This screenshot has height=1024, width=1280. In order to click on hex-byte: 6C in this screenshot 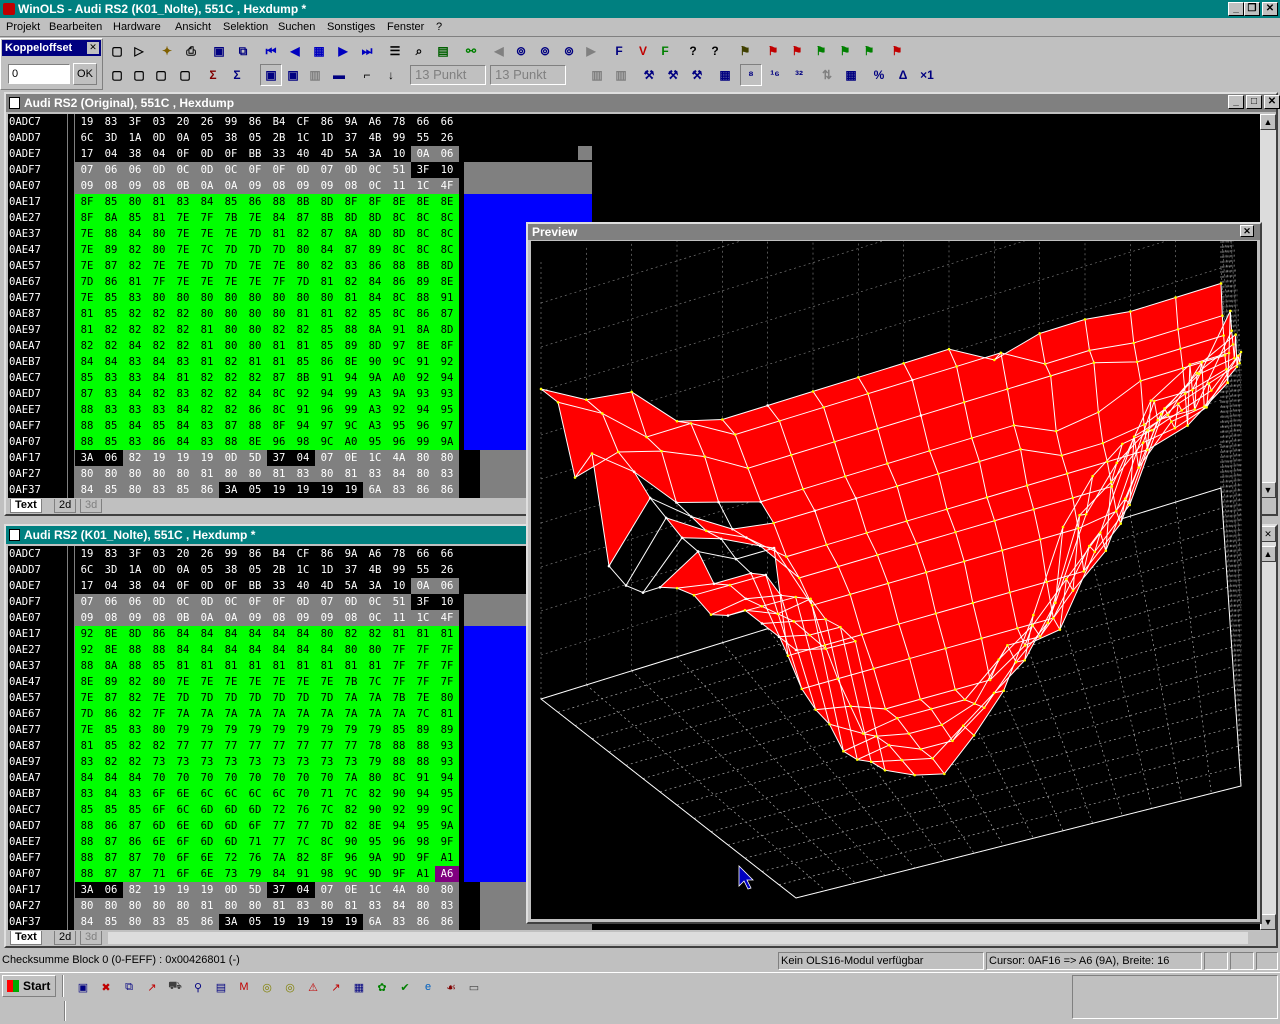, I will do `click(207, 794)`.